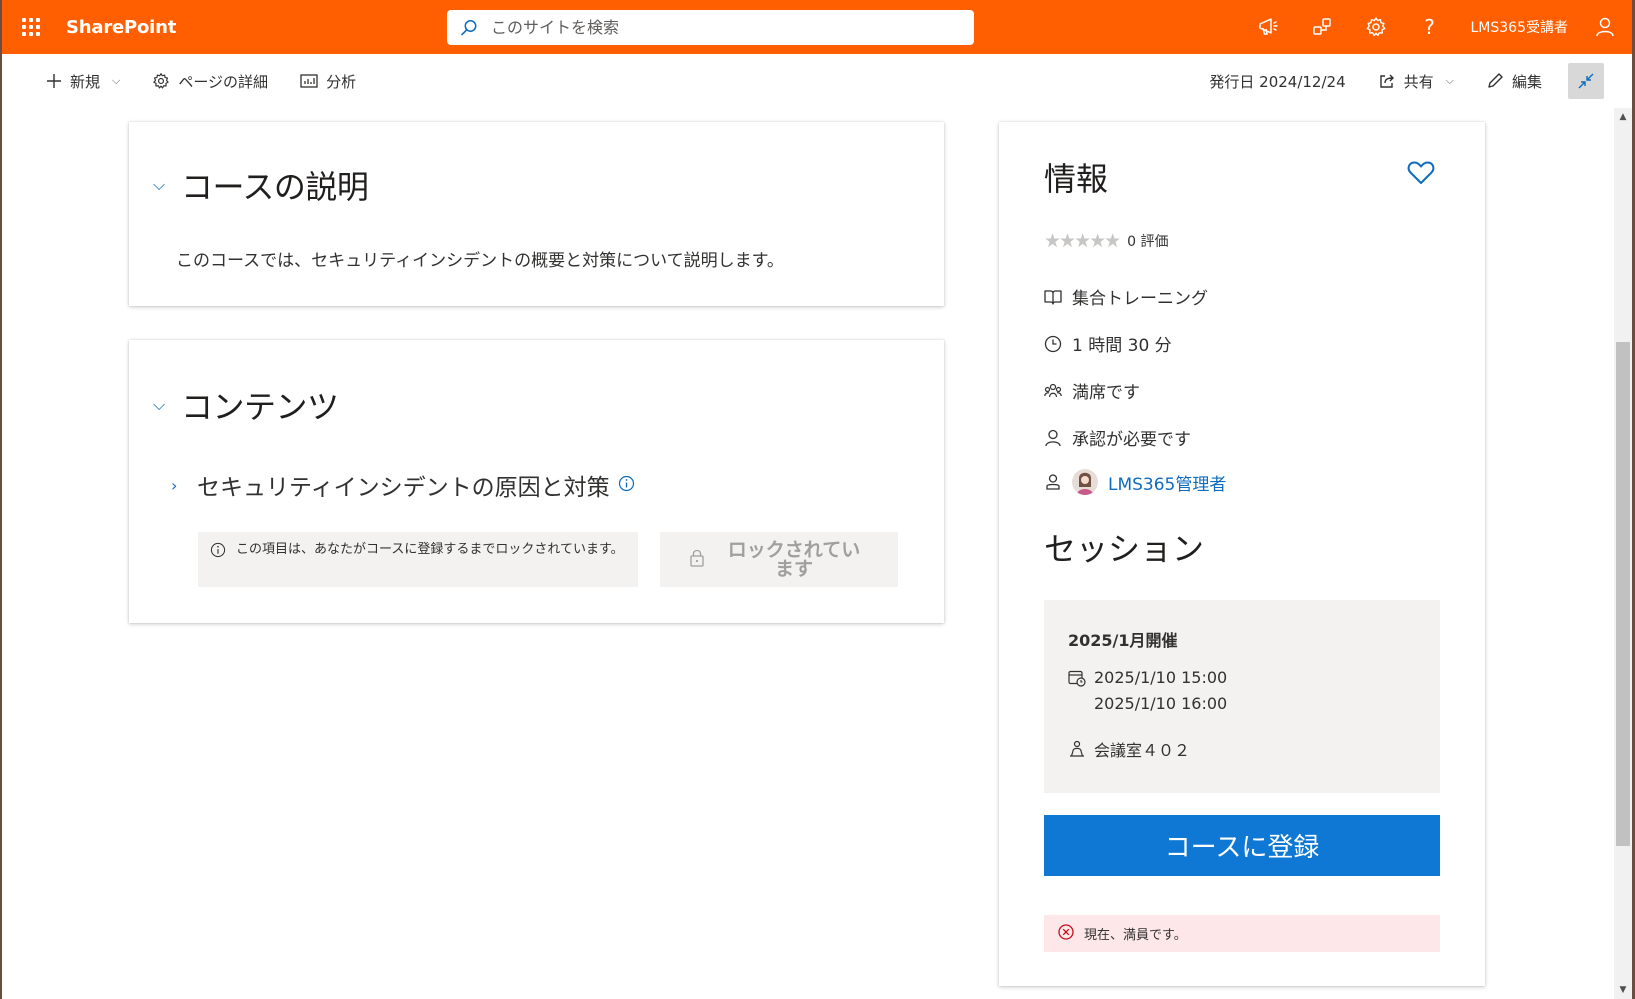  Describe the element at coordinates (1520, 27) in the screenshot. I see `user-name: LMS365受講者` at that location.